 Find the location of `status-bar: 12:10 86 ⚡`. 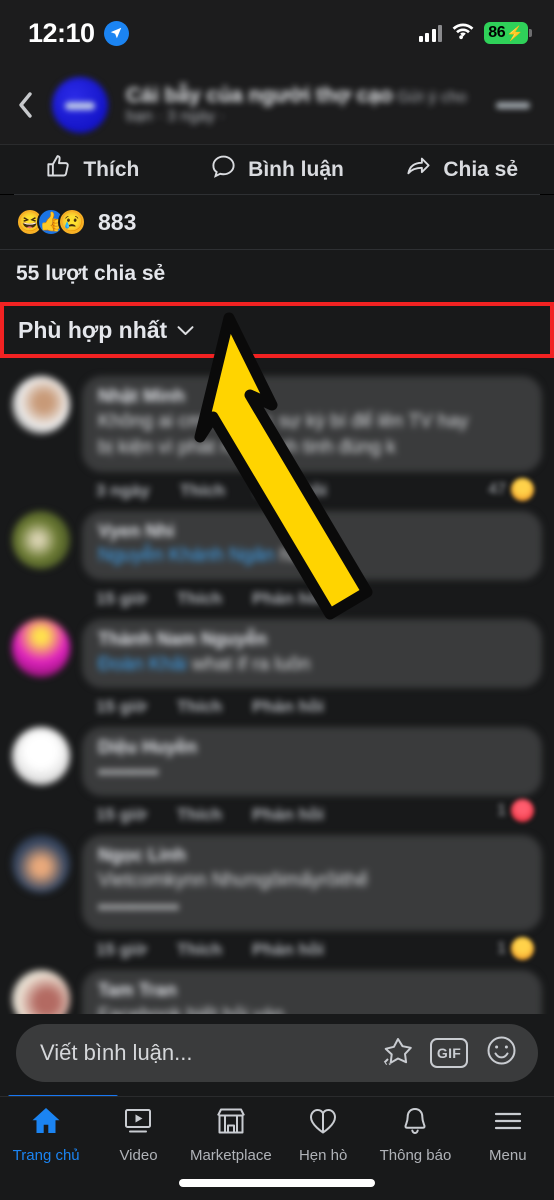

status-bar: 12:10 86 ⚡ is located at coordinates (277, 33).